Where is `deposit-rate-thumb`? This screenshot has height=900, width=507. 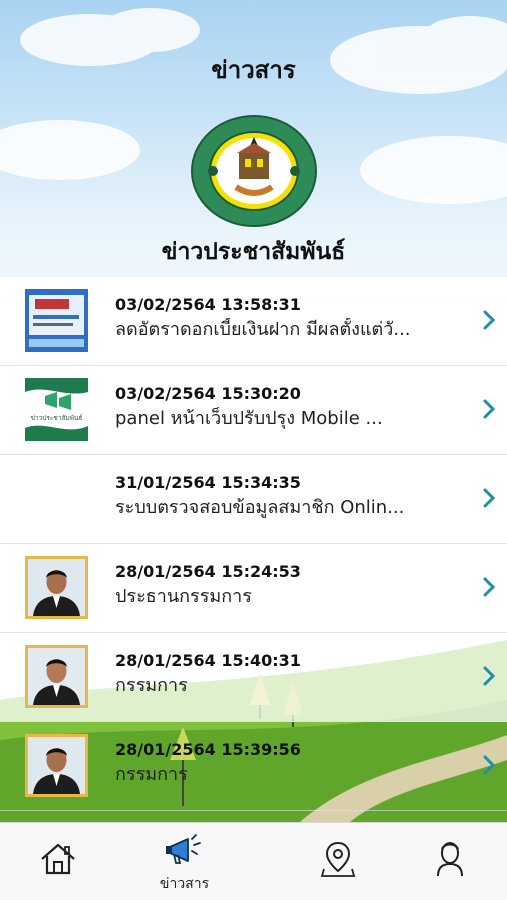
deposit-rate-thumb is located at coordinates (56, 320).